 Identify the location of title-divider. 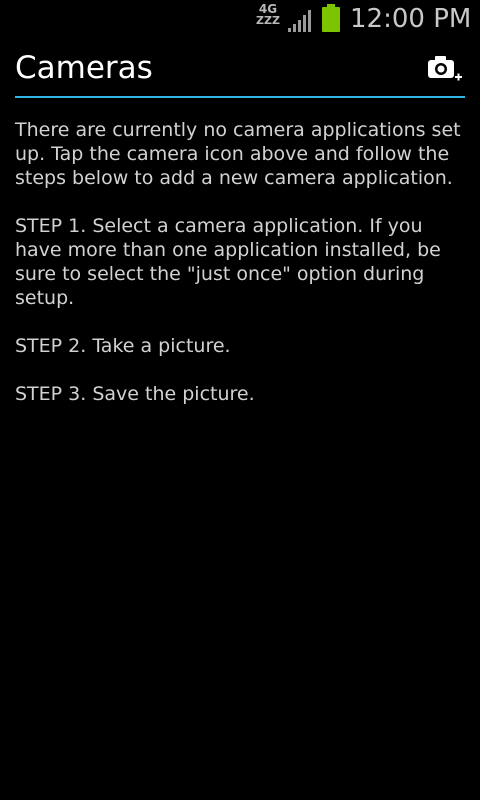
(240, 97).